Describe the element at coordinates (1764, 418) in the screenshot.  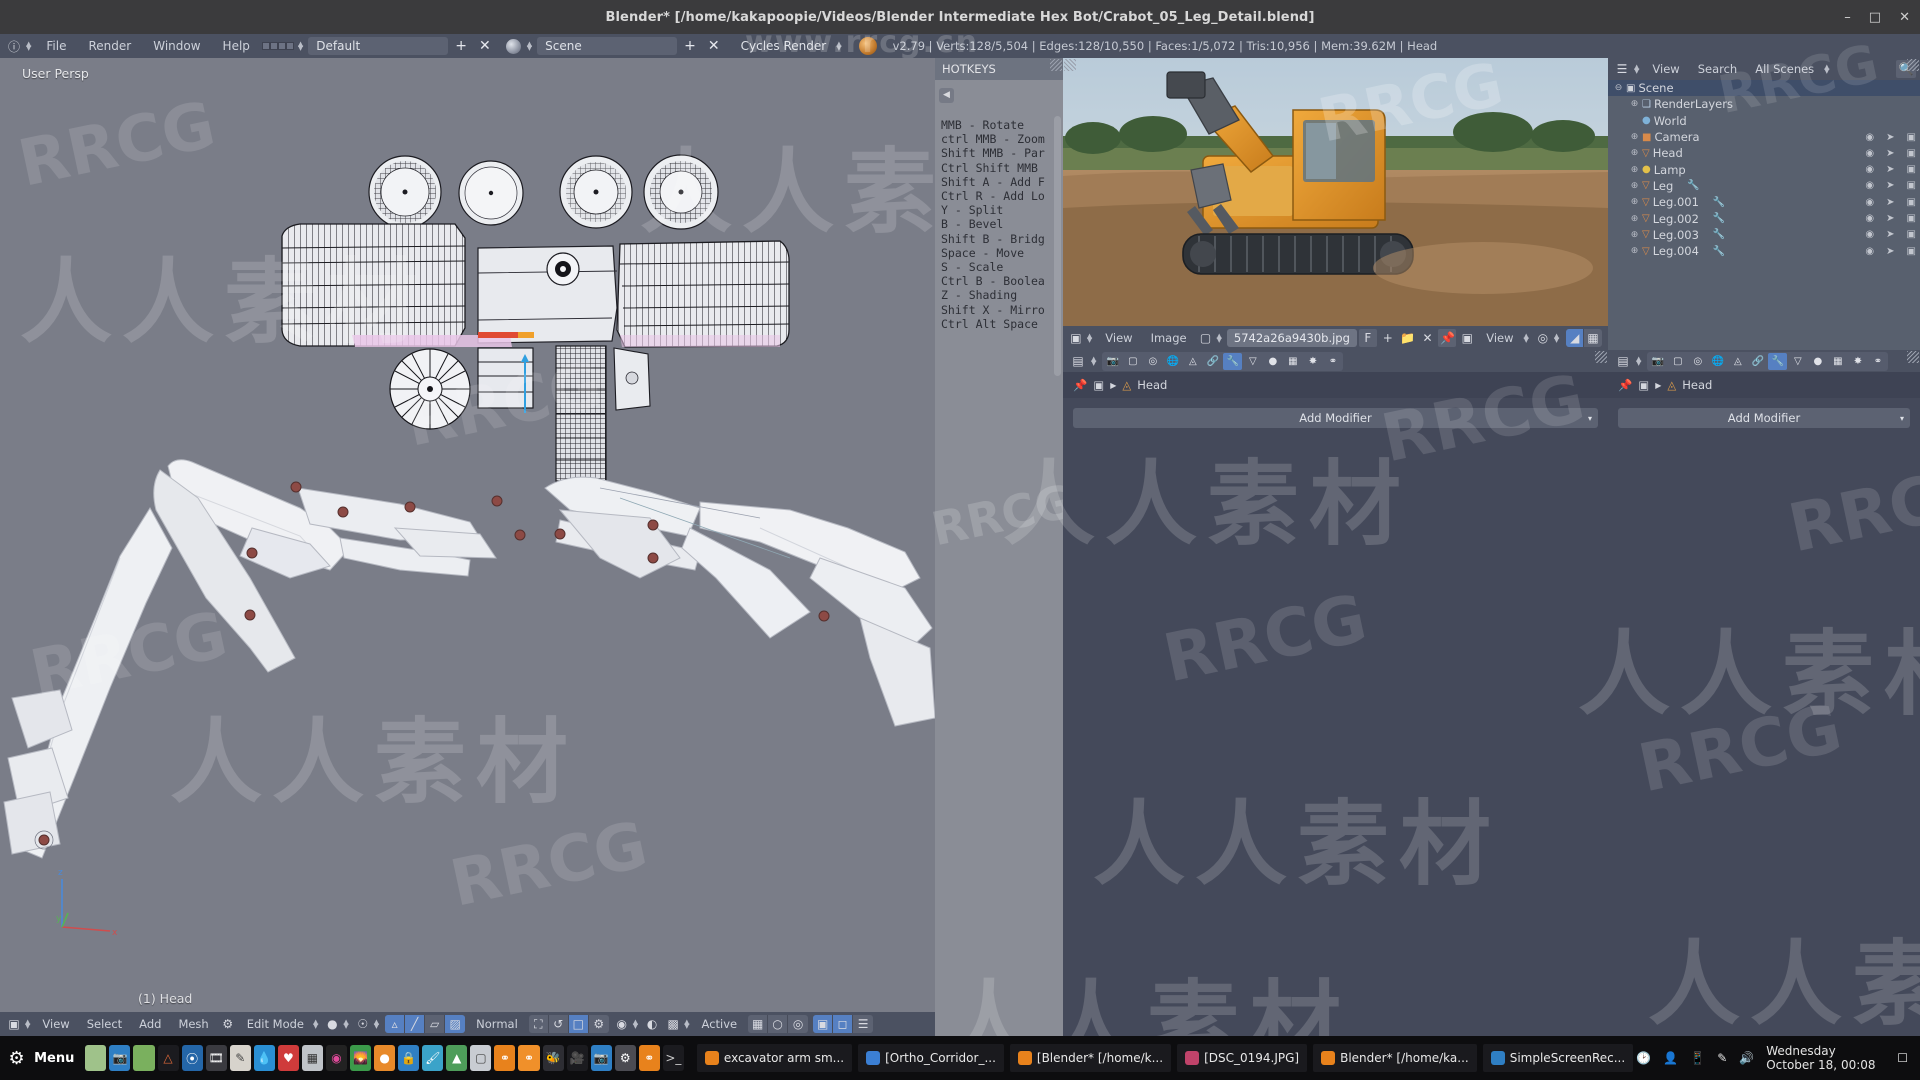
I see `add-modifier-button-right: Add Modifier` at that location.